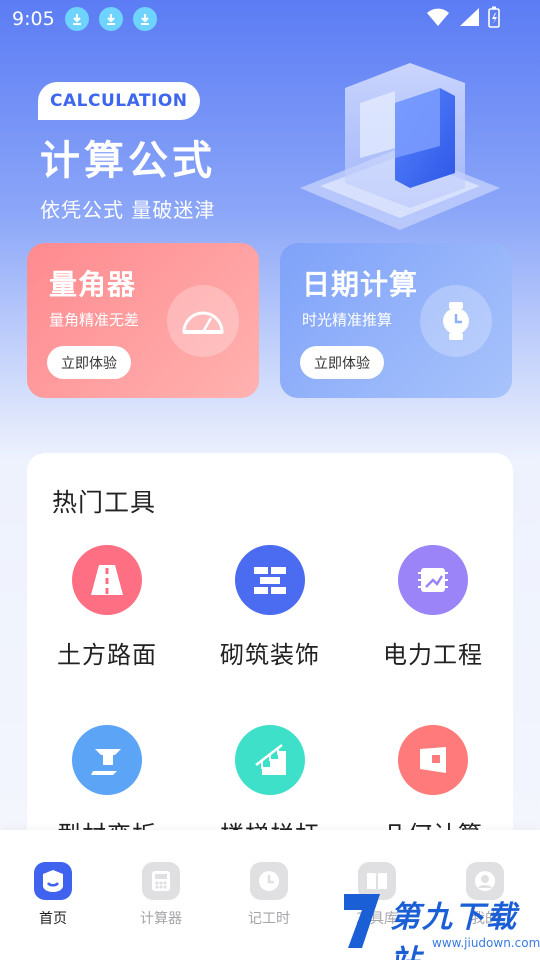  Describe the element at coordinates (53, 881) in the screenshot. I see `home-icon` at that location.